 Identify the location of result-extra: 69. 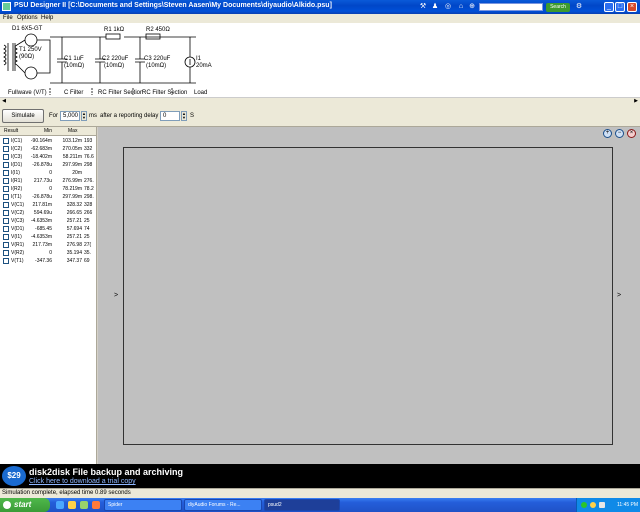
(87, 261).